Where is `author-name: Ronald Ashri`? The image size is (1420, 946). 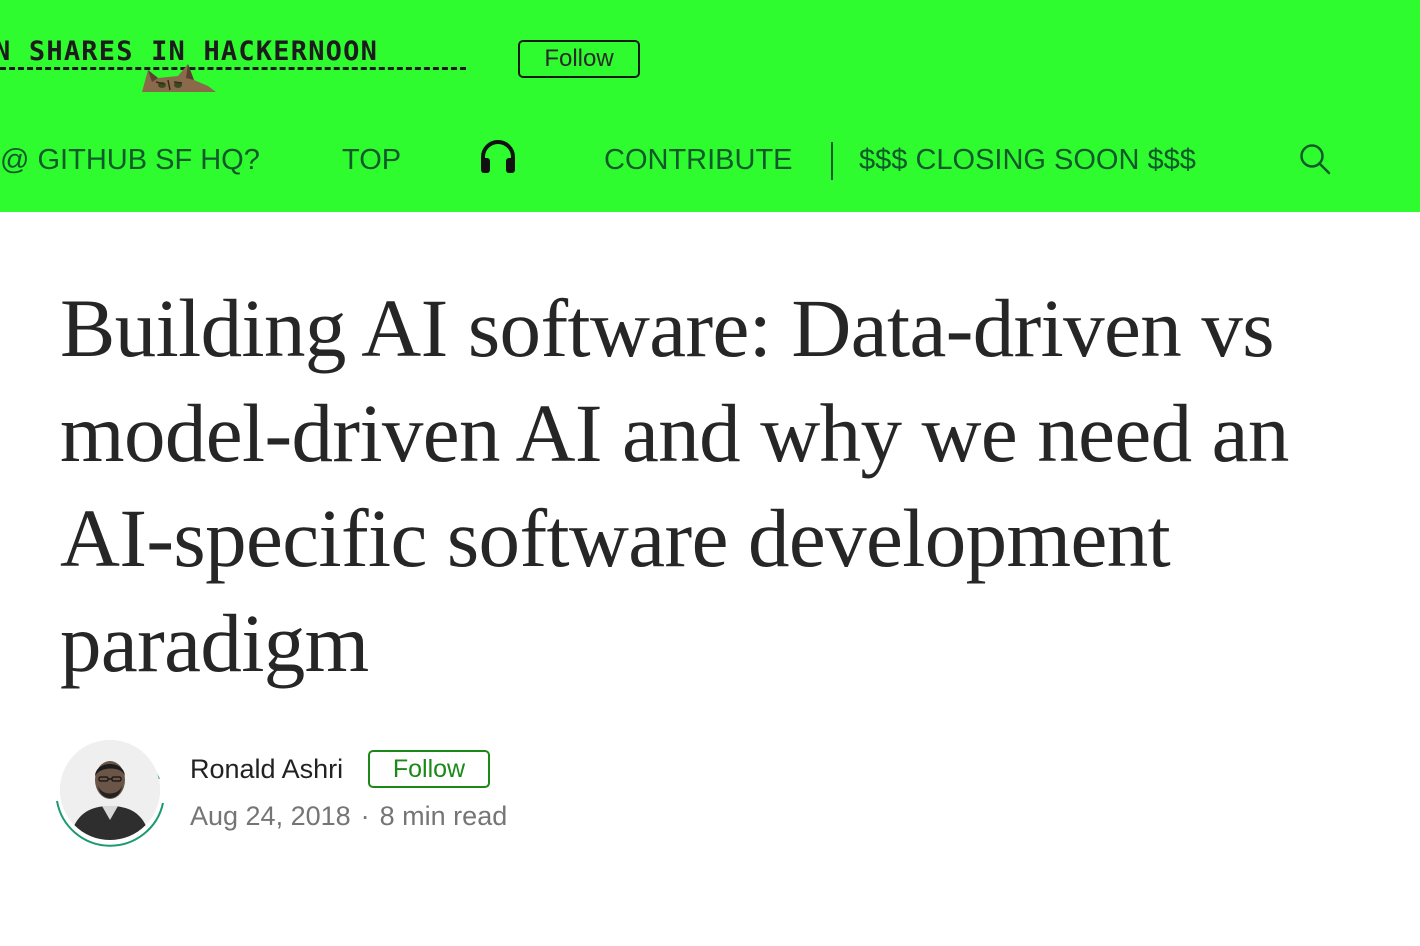
author-name: Ronald Ashri is located at coordinates (266, 769).